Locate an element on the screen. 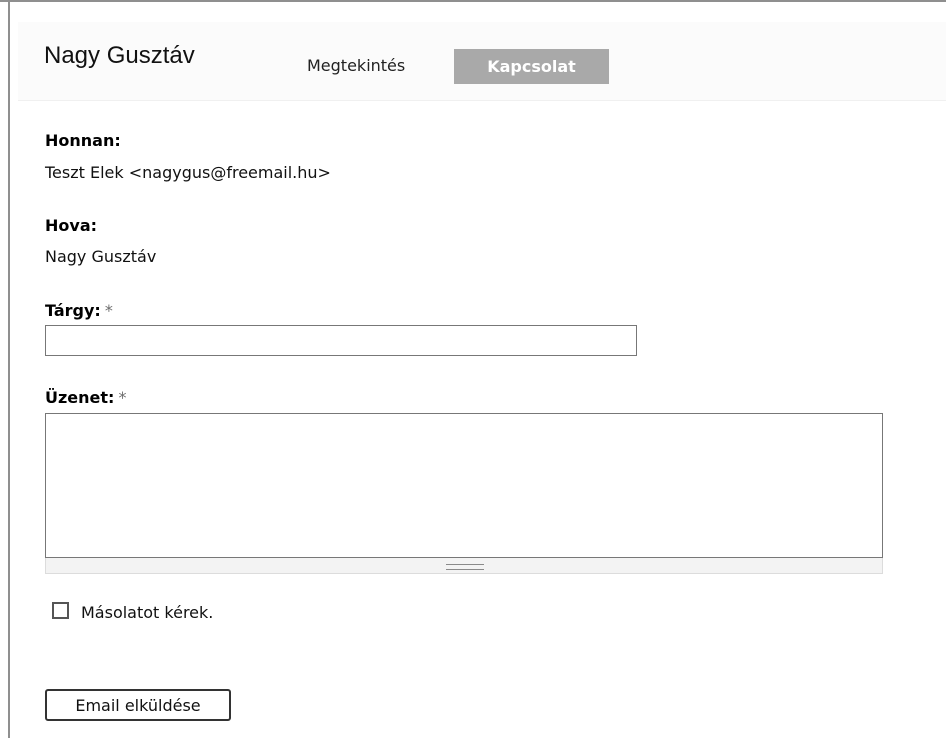  message-label: Üzenet: * is located at coordinates (85, 397).